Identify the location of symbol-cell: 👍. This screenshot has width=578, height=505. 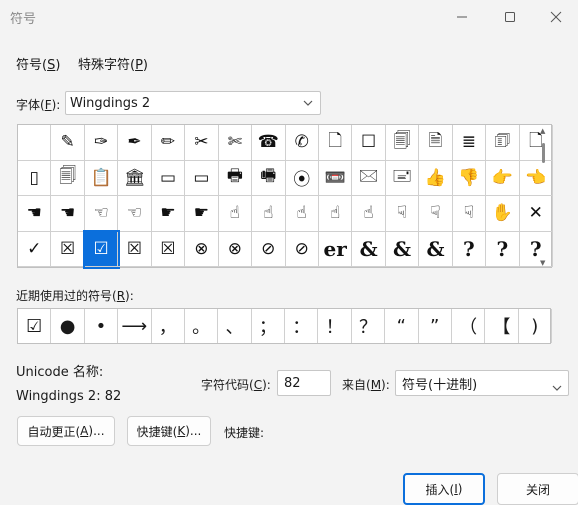
(436, 178).